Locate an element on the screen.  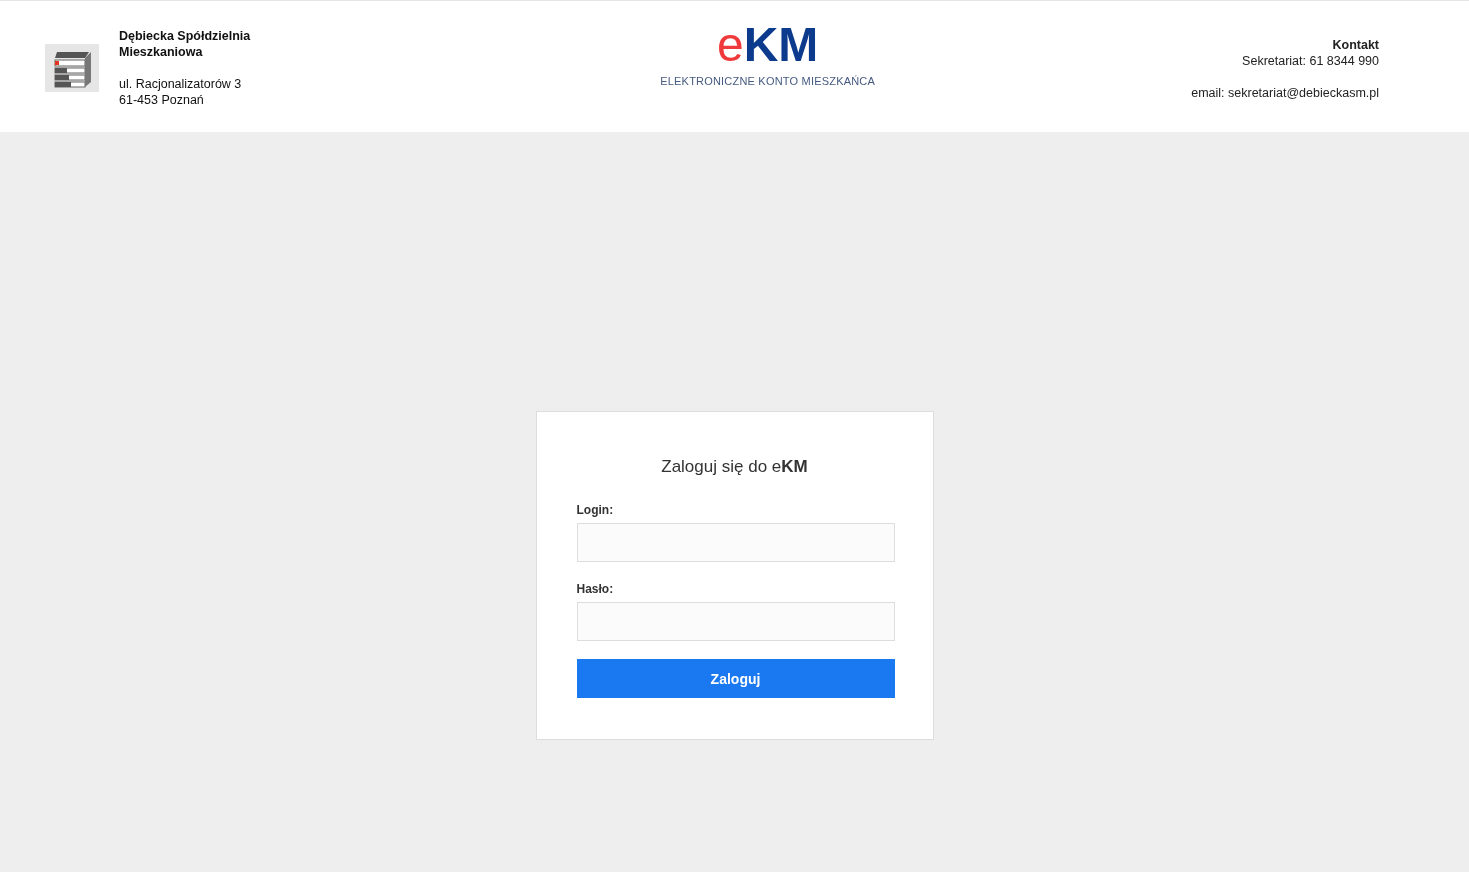
contact-heading: Kontakt is located at coordinates (1355, 45).